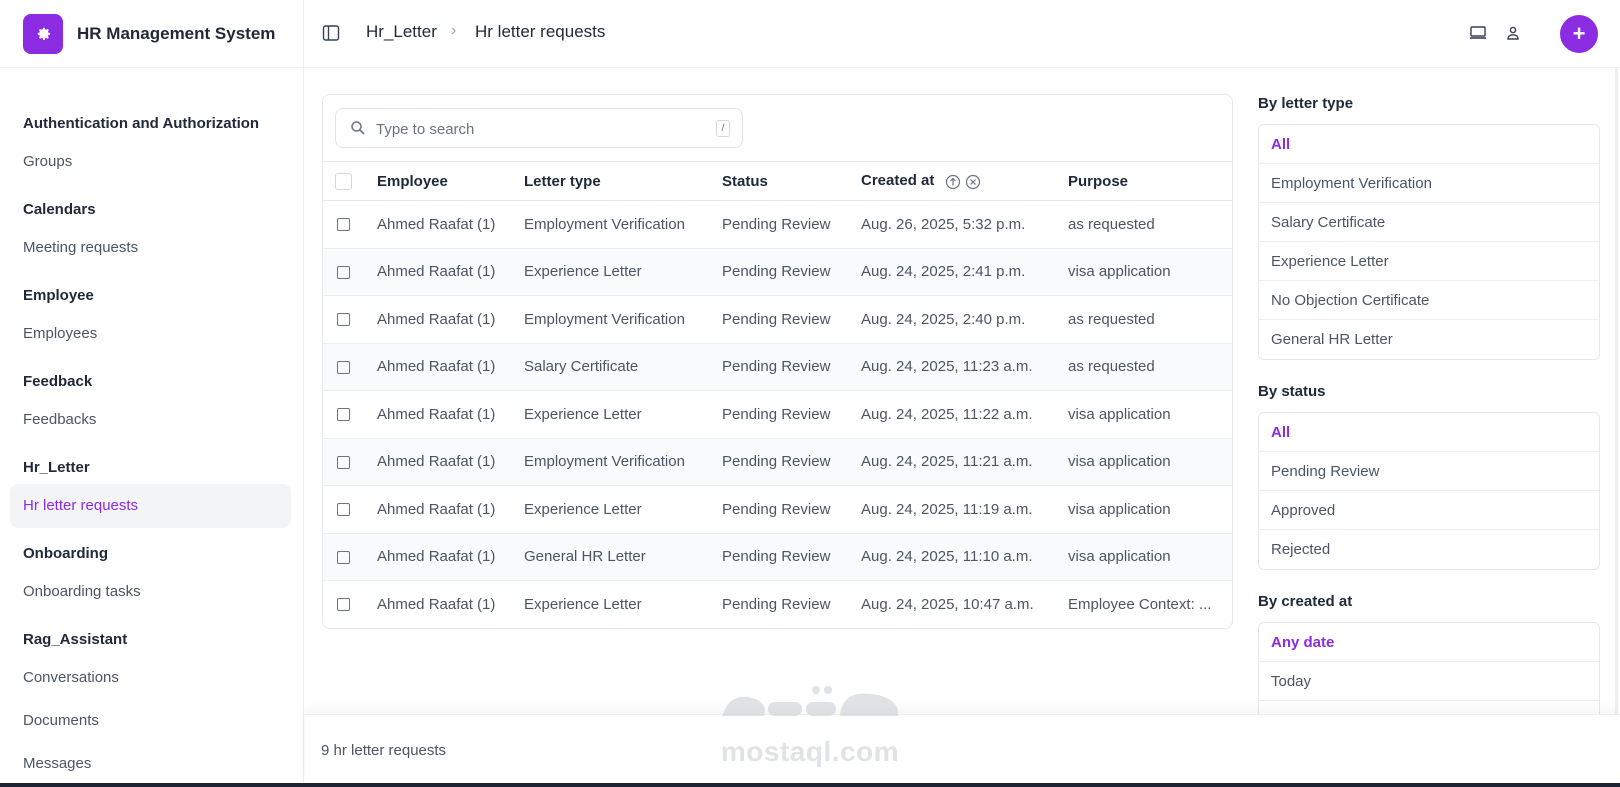 This screenshot has width=1620, height=787. I want to click on sort-icon, so click(953, 182).